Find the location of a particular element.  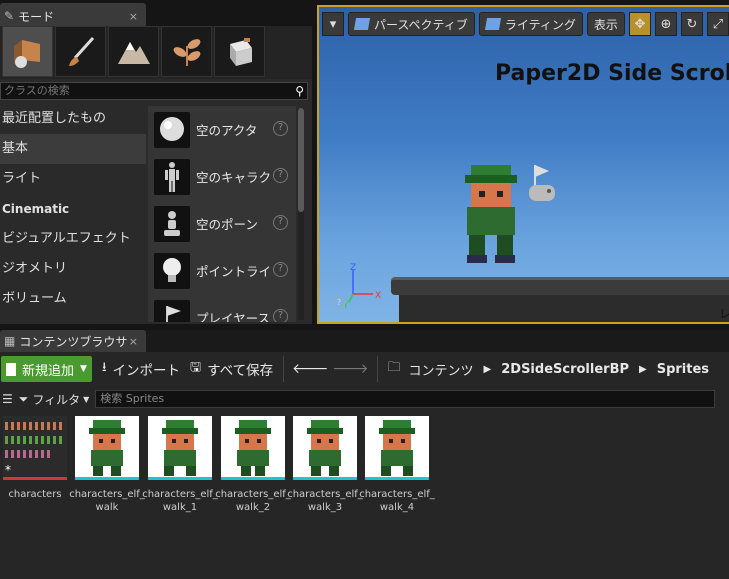

mode-toolbar is located at coordinates (156, 52).